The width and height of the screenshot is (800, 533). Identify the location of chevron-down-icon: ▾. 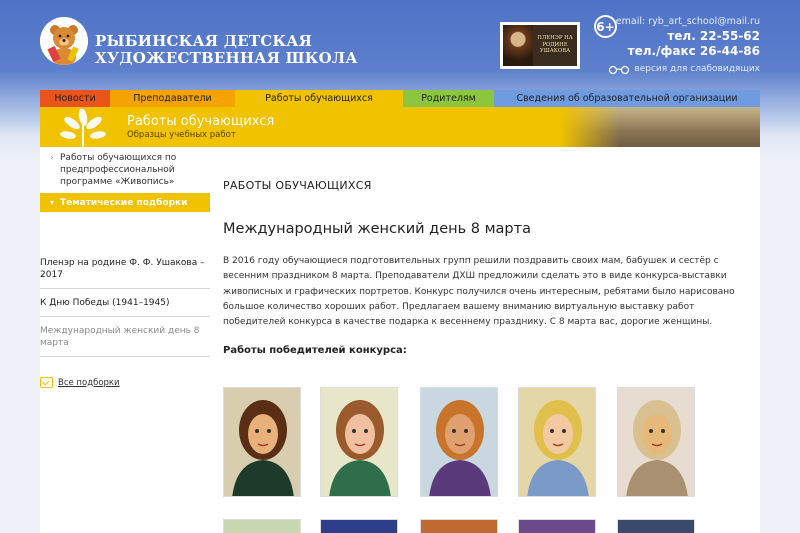
(52, 202).